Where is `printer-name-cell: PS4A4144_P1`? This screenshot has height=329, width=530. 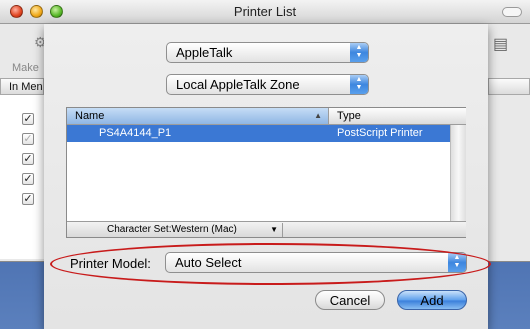
printer-name-cell: PS4A4144_P1 is located at coordinates (135, 133).